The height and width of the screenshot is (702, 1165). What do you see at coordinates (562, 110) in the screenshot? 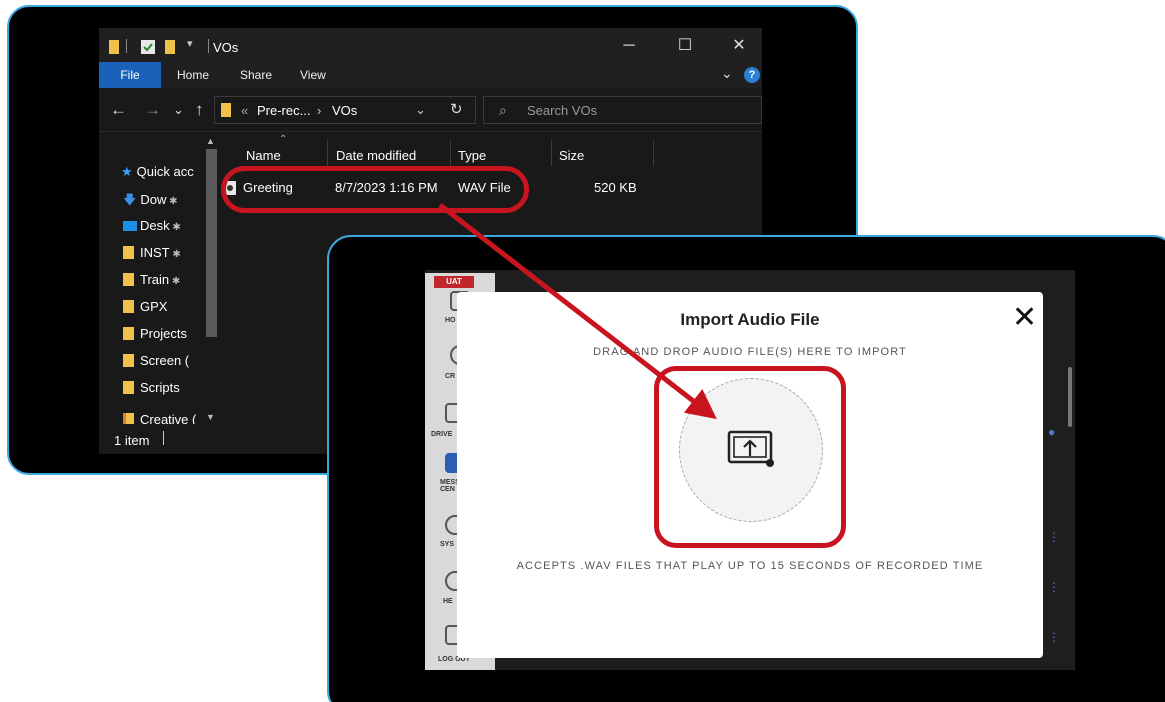
I see `search-placeholder: Search VOs` at bounding box center [562, 110].